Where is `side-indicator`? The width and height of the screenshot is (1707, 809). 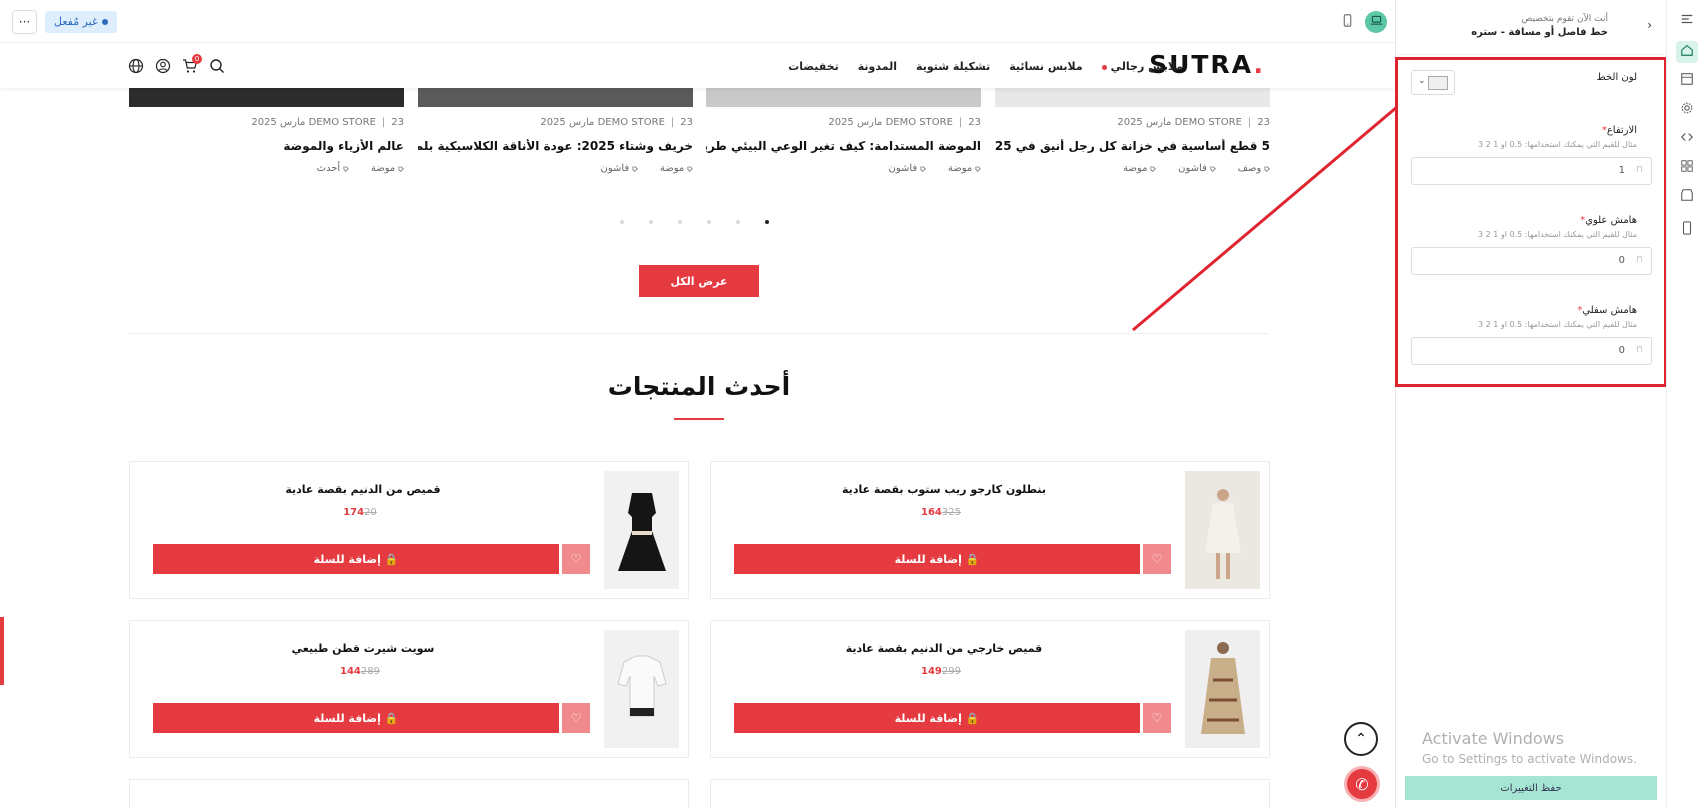 side-indicator is located at coordinates (2, 651).